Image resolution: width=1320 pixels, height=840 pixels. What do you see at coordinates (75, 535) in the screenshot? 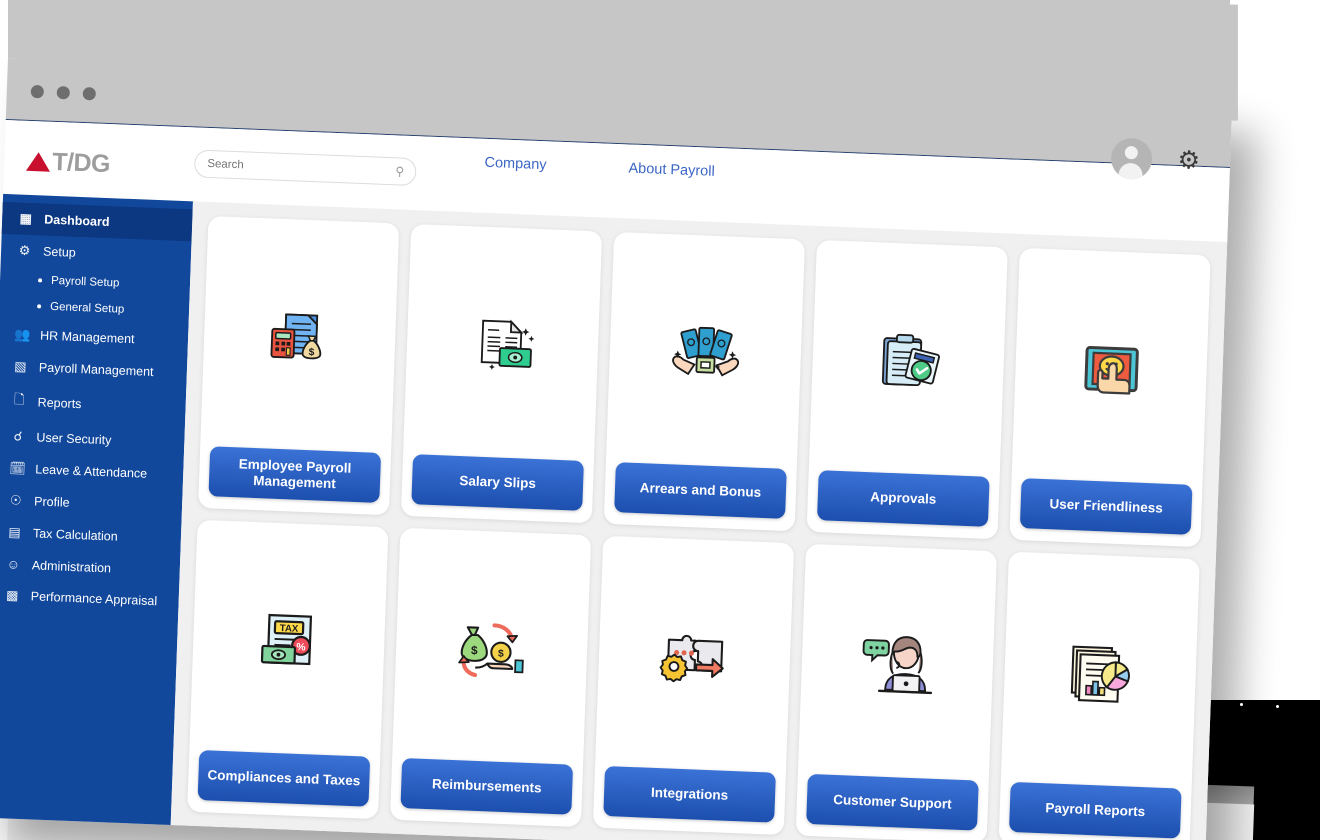
I see `sidebar-item-label: Tax Calculation` at bounding box center [75, 535].